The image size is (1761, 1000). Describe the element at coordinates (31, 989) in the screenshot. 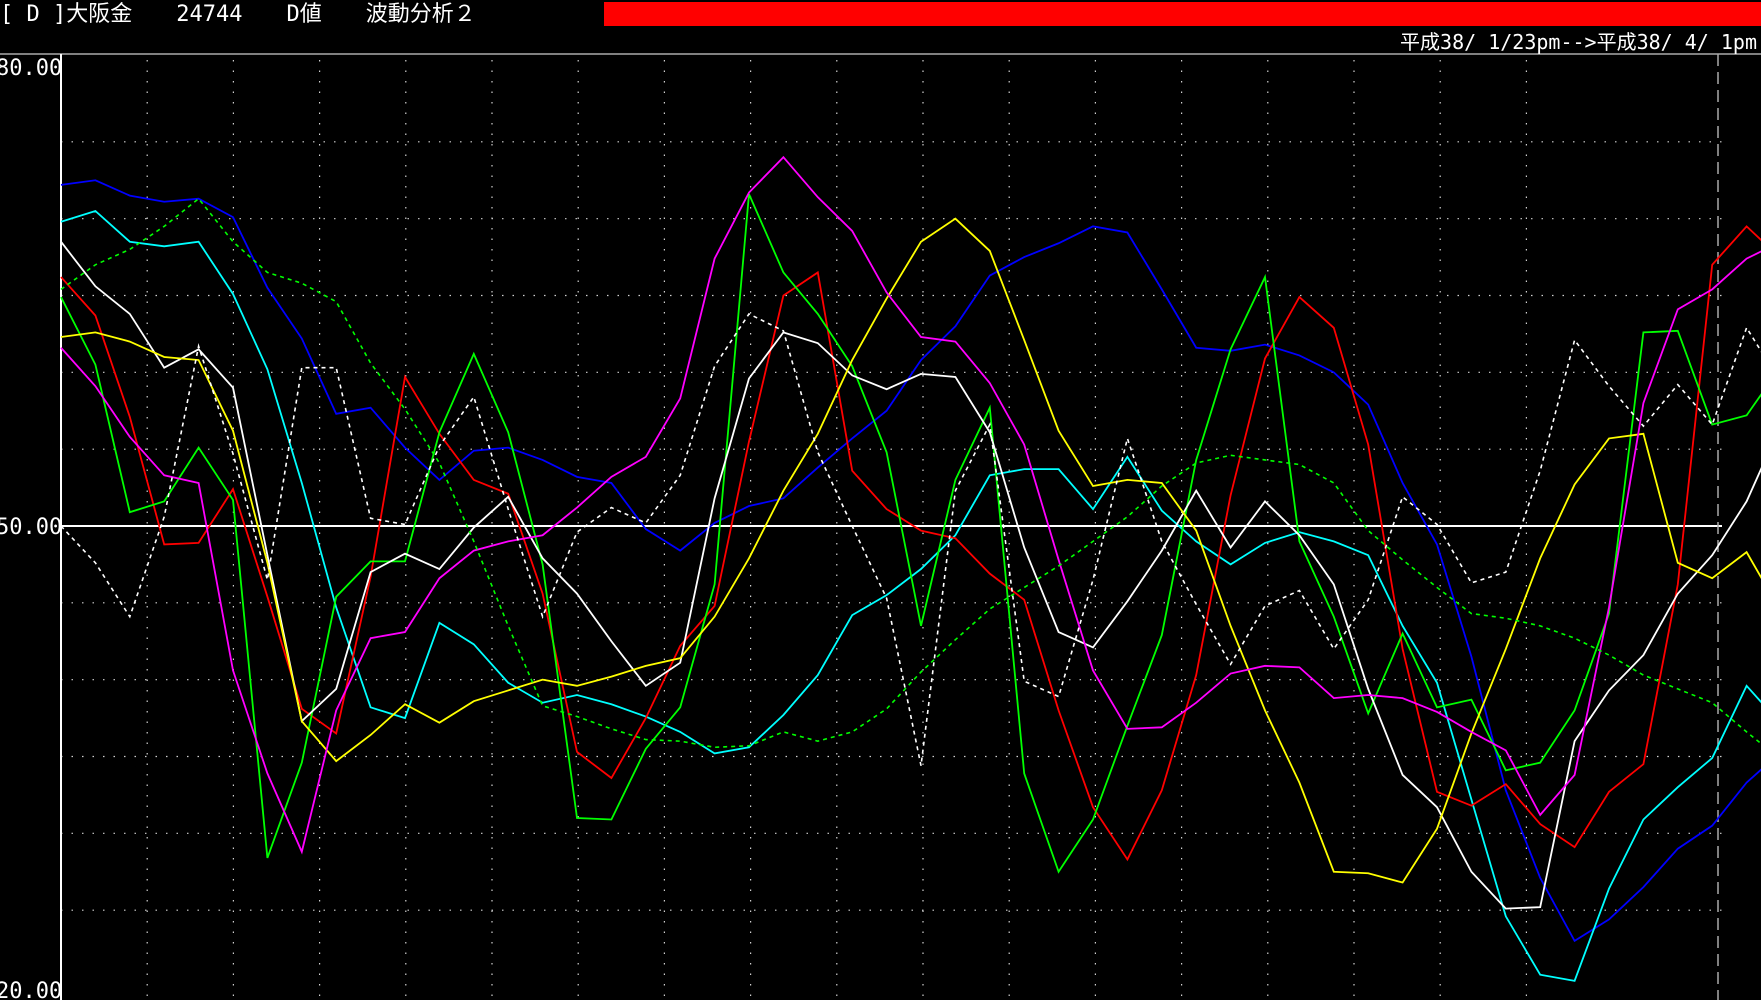

I see `y-tick-label: 20.00` at that location.